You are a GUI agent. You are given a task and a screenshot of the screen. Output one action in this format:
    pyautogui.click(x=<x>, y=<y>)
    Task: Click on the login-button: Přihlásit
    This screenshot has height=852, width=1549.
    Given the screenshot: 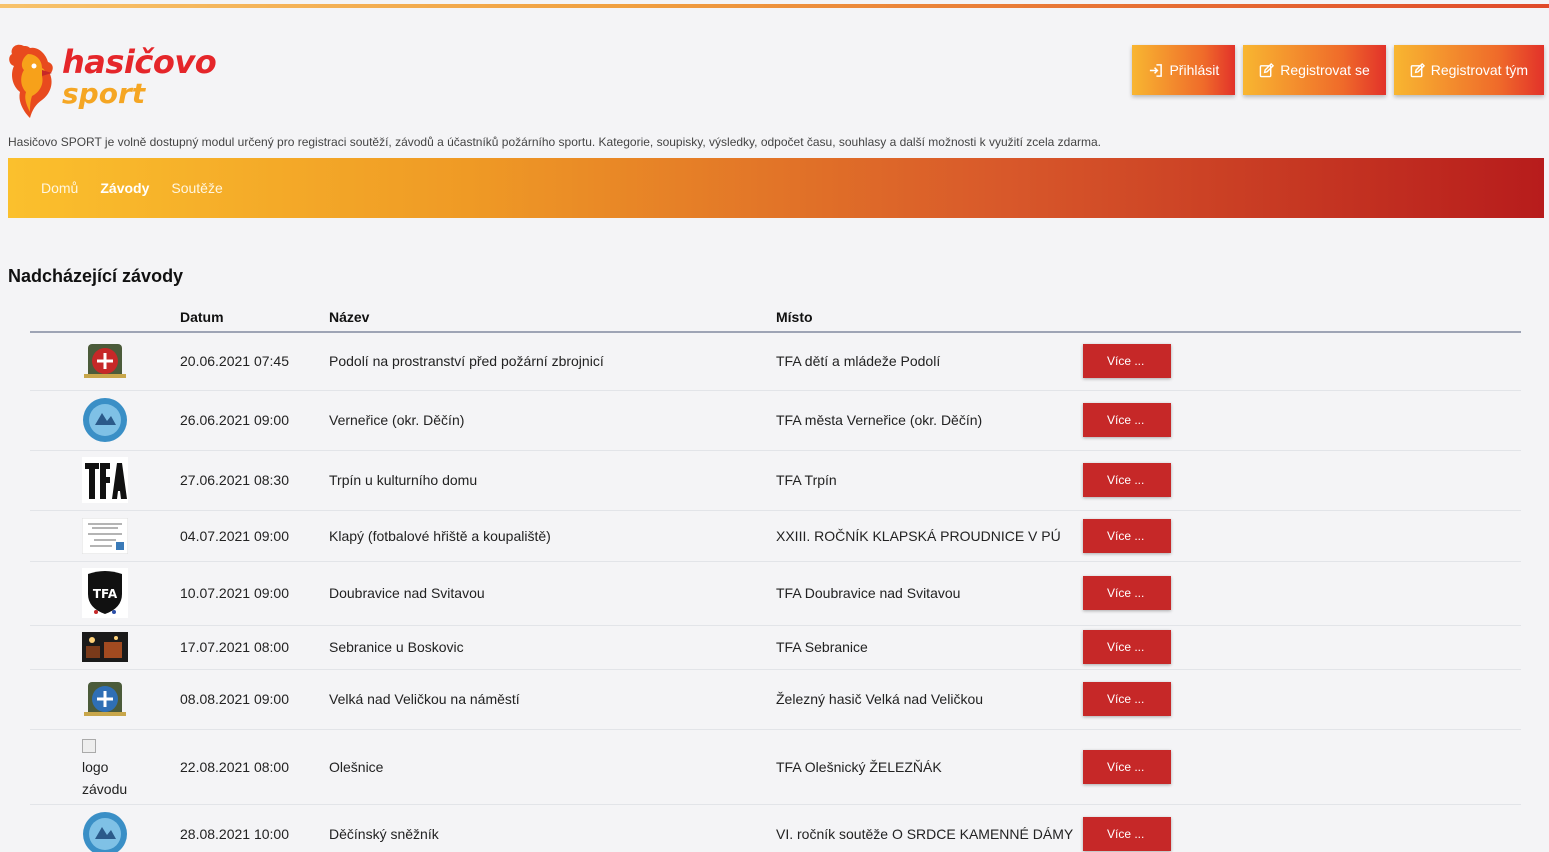 What is the action you would take?
    pyautogui.click(x=1184, y=70)
    